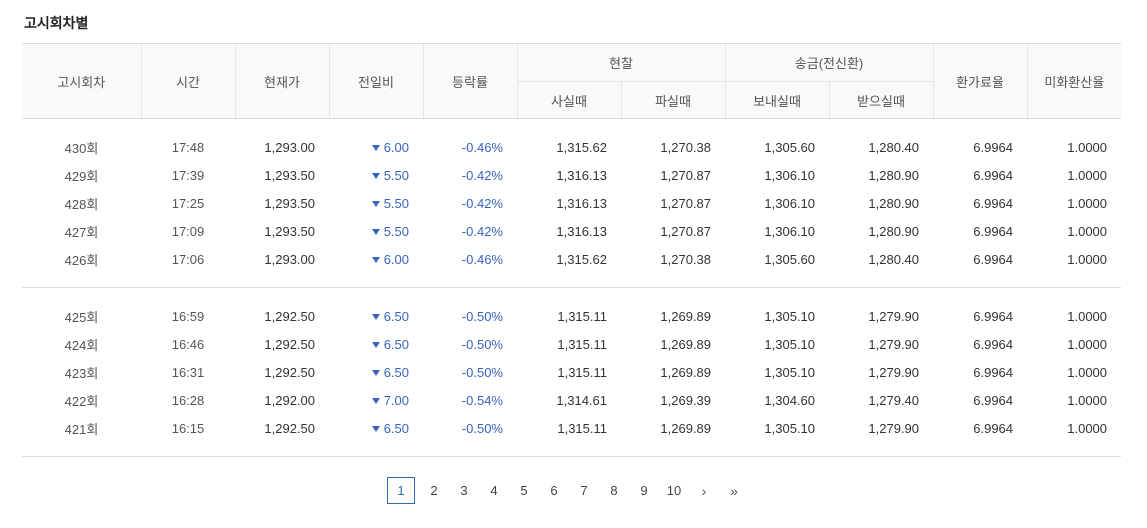 The image size is (1147, 528). I want to click on page-9-button: 9, so click(644, 490).